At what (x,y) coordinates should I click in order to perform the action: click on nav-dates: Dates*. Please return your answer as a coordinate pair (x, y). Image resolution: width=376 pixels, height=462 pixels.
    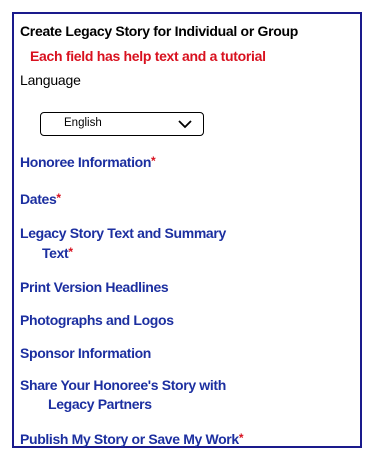
    Looking at the image, I should click on (40, 199).